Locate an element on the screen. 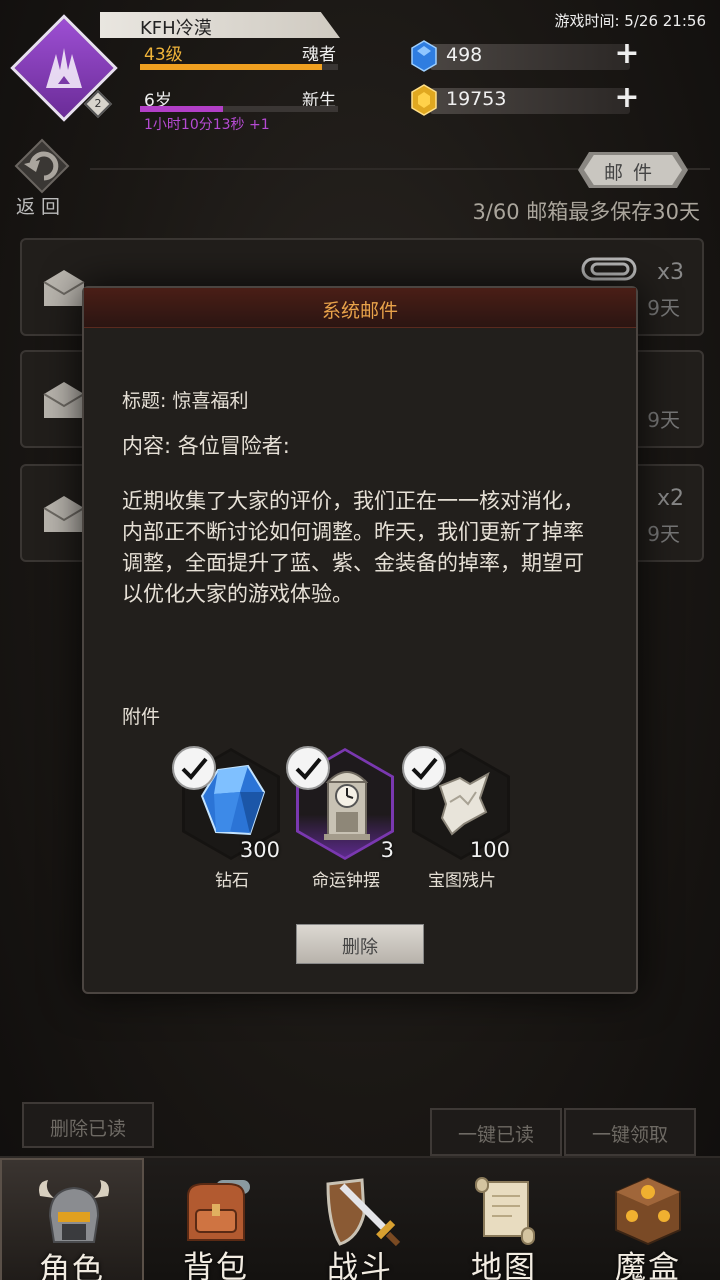 Image resolution: width=720 pixels, height=1280 pixels. modal-header: 系统邮件 is located at coordinates (360, 308).